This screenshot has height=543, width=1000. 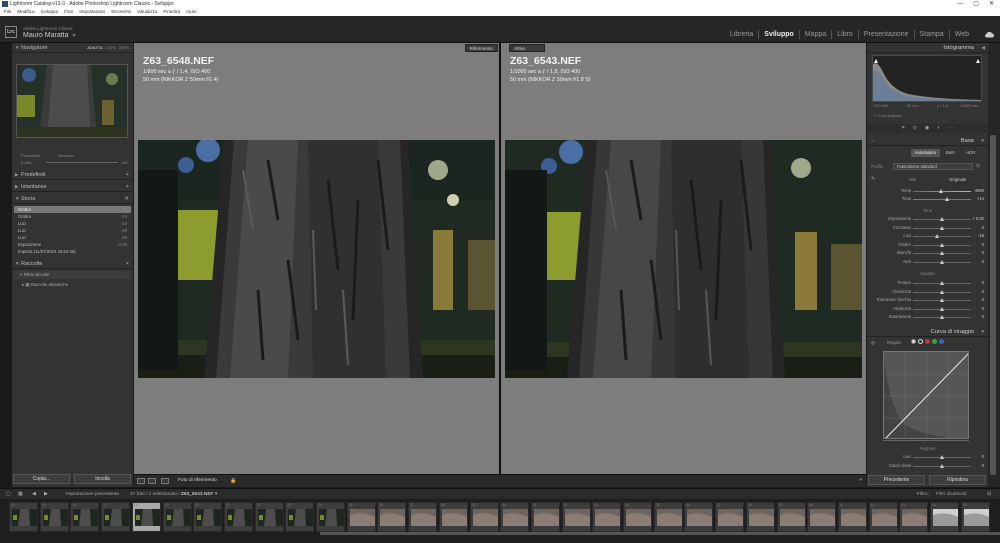 I want to click on texture-knob, so click(x=942, y=283).